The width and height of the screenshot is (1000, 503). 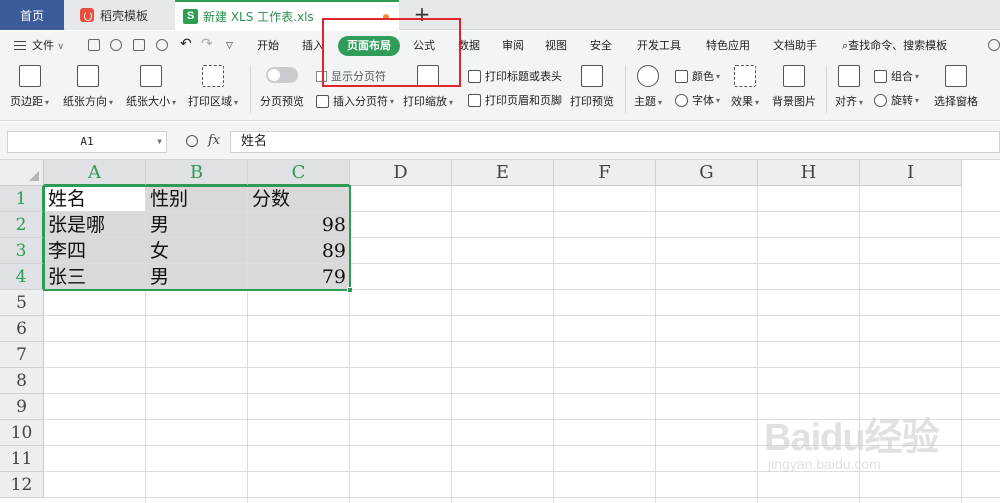 What do you see at coordinates (22, 381) in the screenshot?
I see `row-header-8: 8` at bounding box center [22, 381].